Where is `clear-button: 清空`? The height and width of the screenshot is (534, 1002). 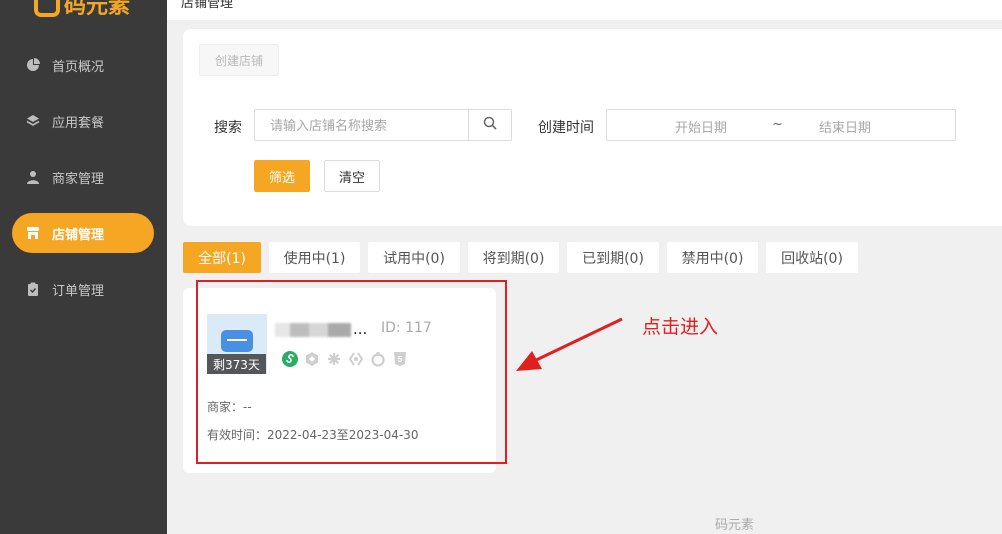 clear-button: 清空 is located at coordinates (352, 176).